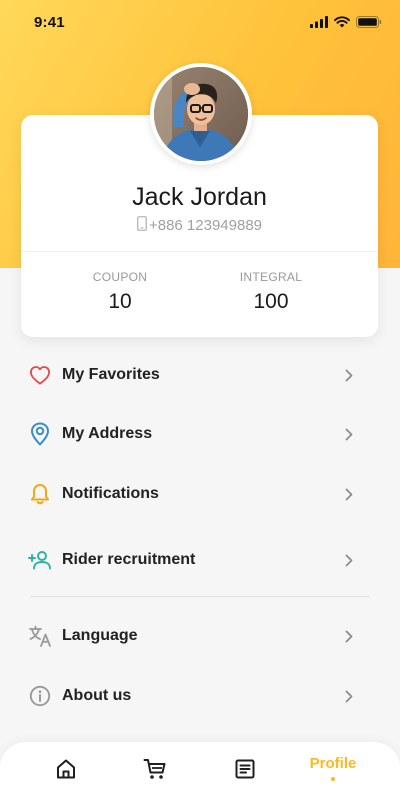 The width and height of the screenshot is (400, 800). I want to click on coupon-stat: COUPON 10, so click(120, 292).